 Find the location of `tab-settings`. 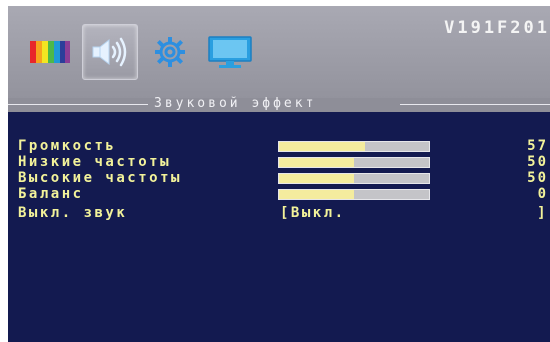

tab-settings is located at coordinates (170, 52).